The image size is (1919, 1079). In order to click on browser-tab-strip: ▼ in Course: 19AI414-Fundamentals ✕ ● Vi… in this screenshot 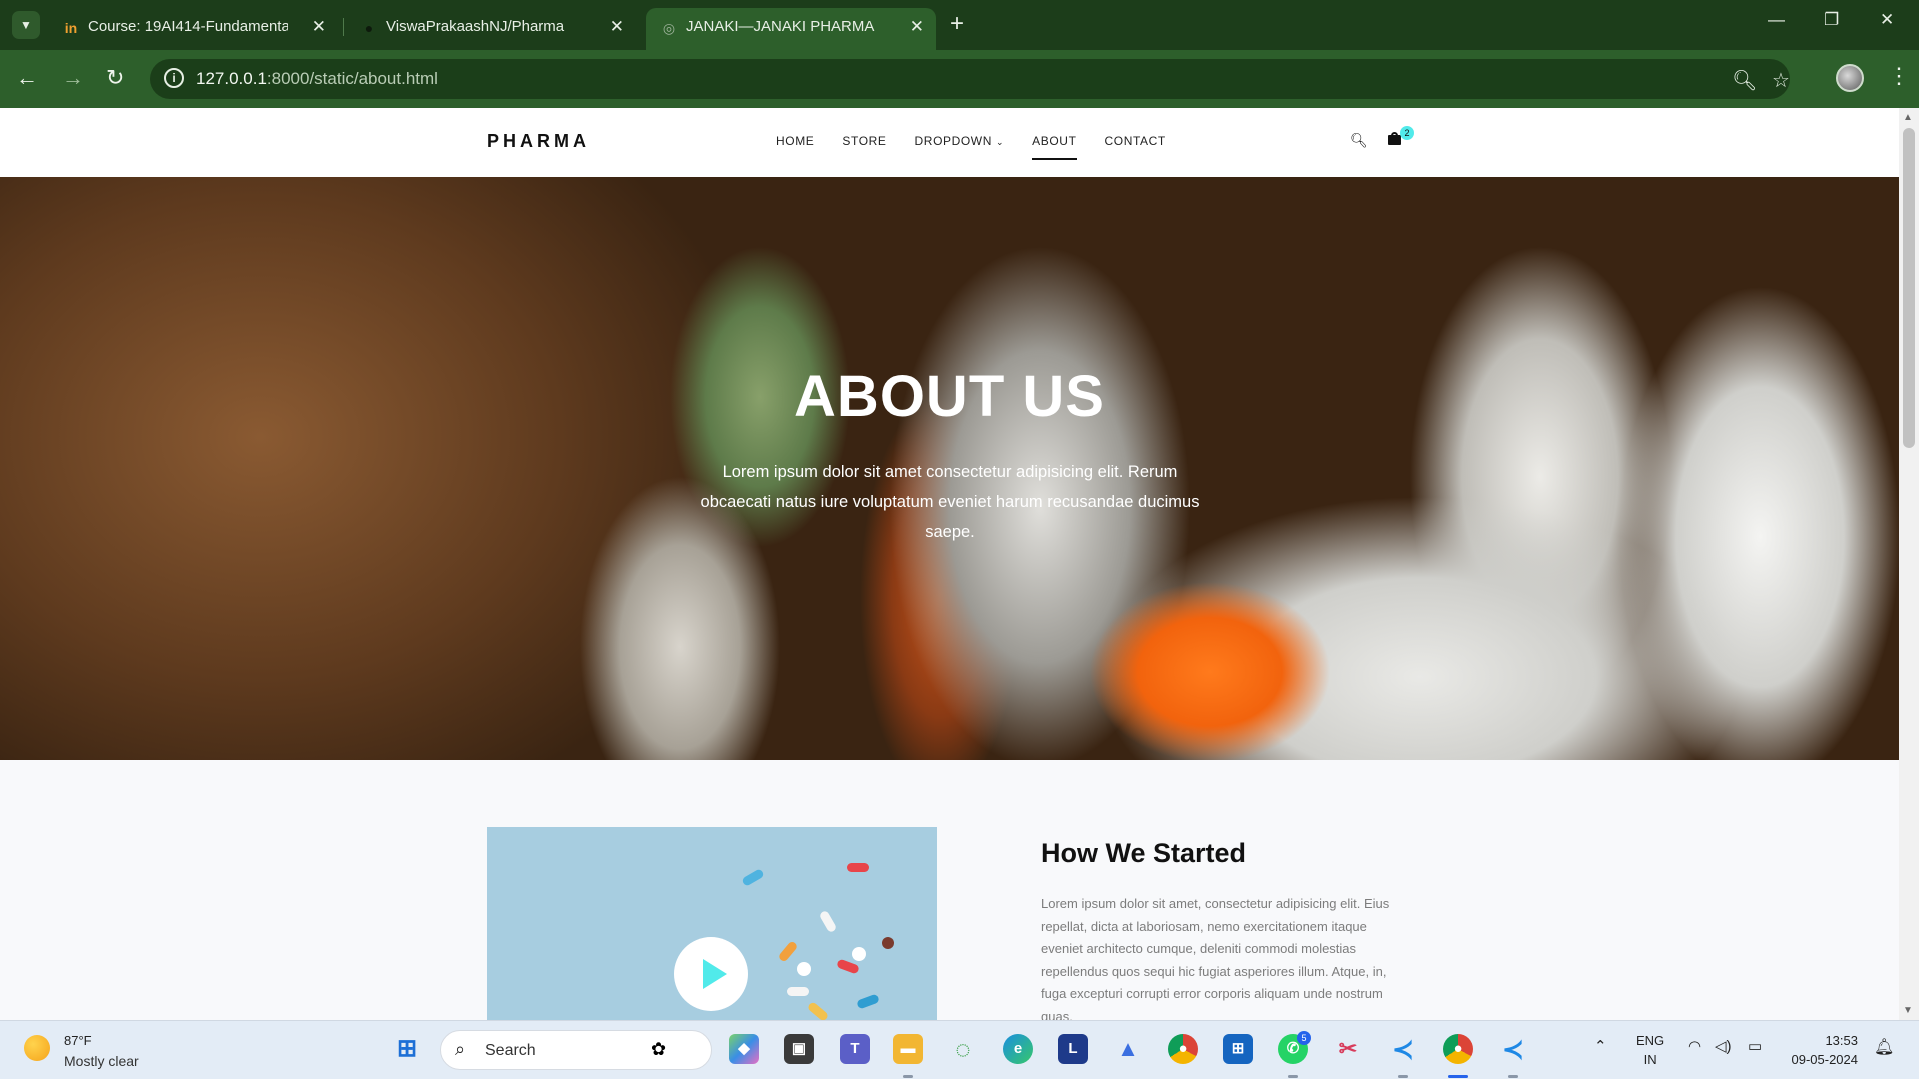, I will do `click(959, 25)`.